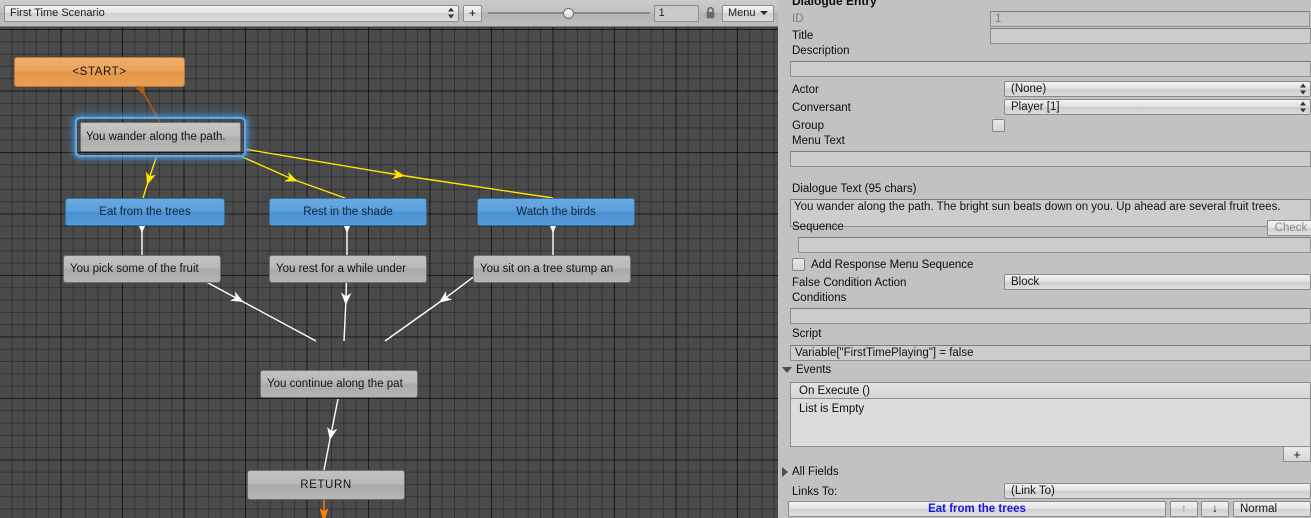 The height and width of the screenshot is (518, 1311). I want to click on inspector-title: Dialogue Entry, so click(834, 4).